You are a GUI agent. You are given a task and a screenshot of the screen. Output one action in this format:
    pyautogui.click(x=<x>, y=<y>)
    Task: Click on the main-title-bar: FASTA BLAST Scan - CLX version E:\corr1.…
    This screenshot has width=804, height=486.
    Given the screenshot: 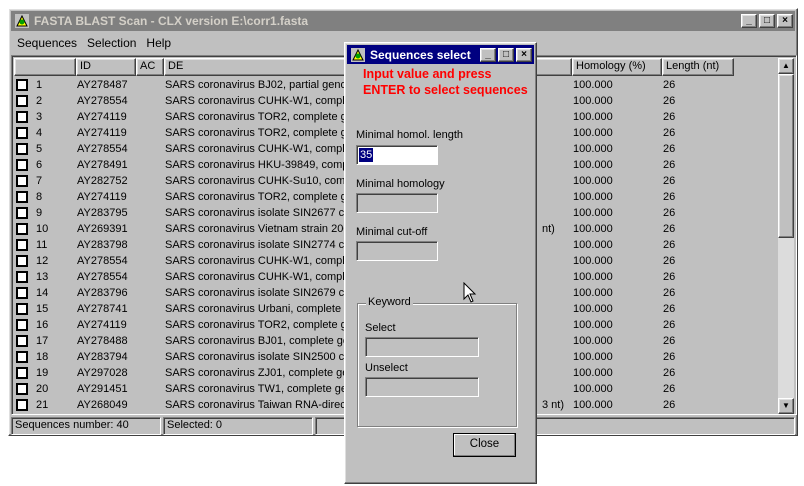 What is the action you would take?
    pyautogui.click(x=403, y=21)
    